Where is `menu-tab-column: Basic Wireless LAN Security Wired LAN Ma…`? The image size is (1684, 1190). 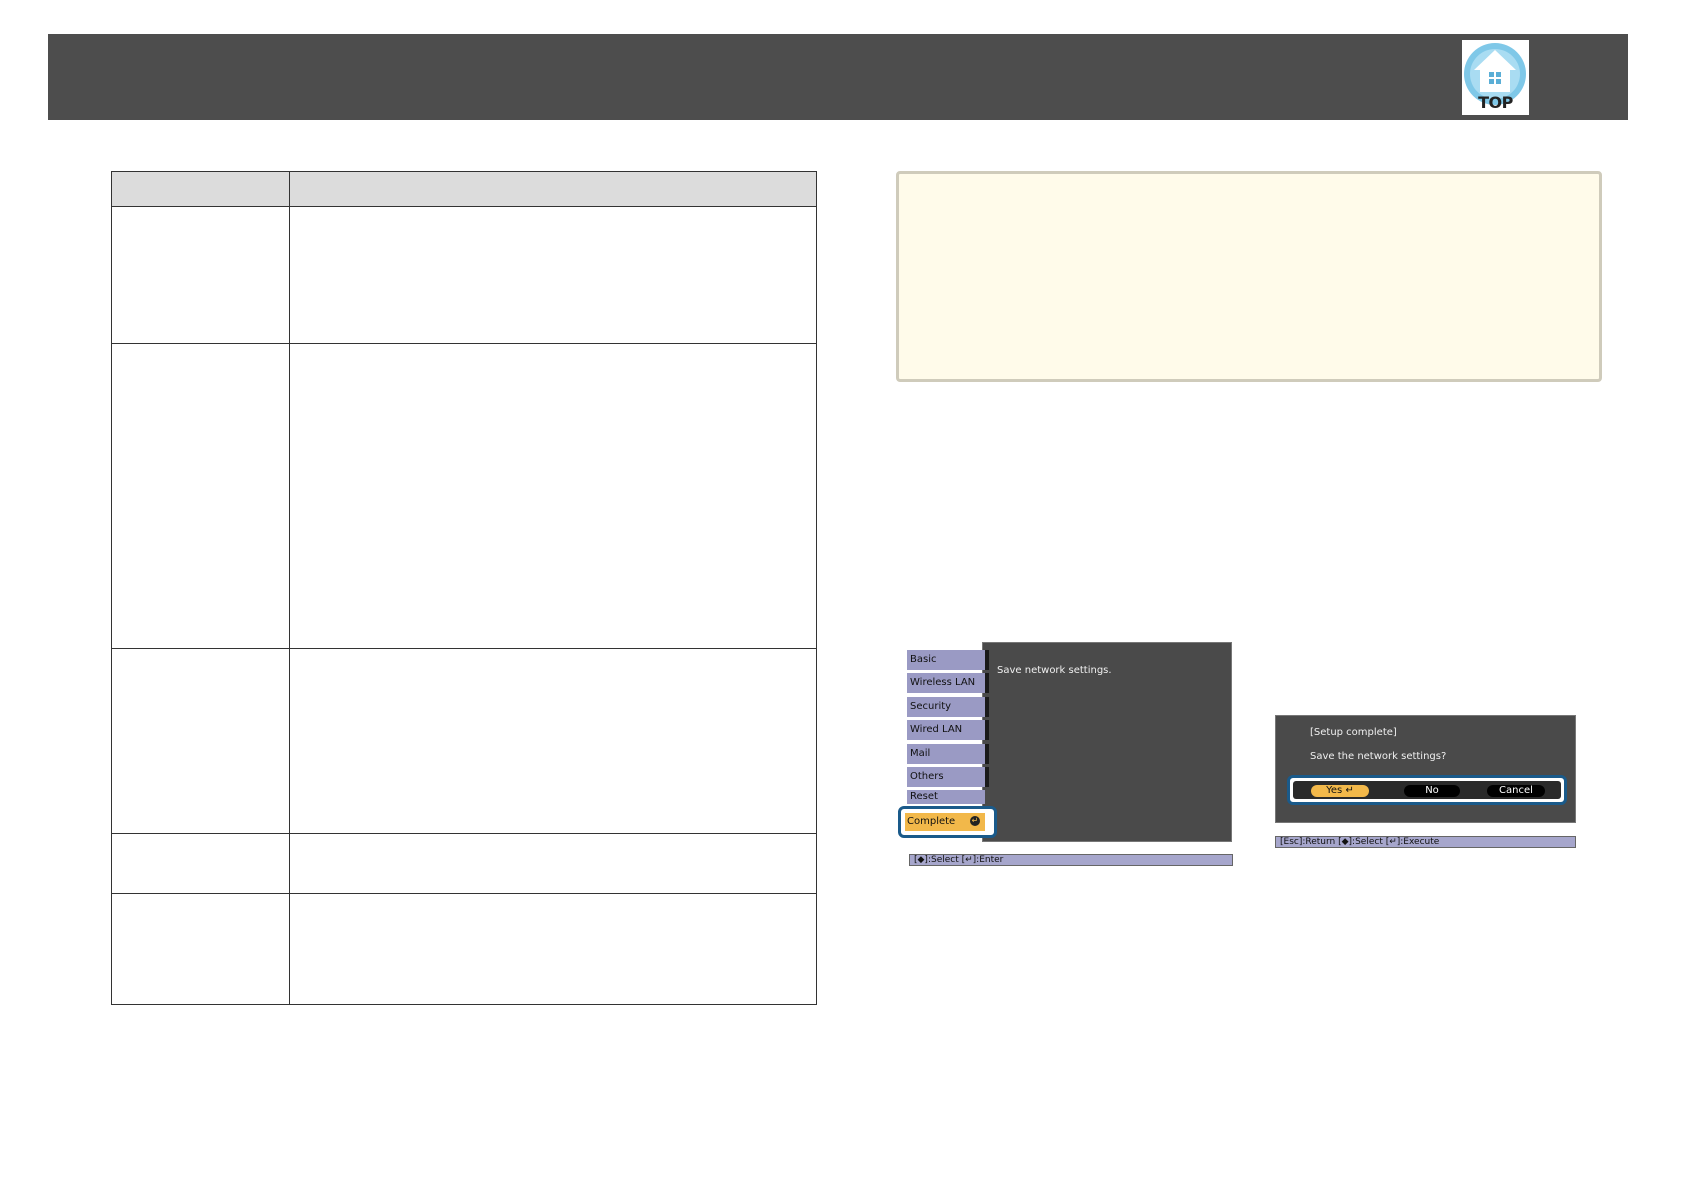 menu-tab-column: Basic Wireless LAN Security Wired LAN Ma… is located at coordinates (948, 727).